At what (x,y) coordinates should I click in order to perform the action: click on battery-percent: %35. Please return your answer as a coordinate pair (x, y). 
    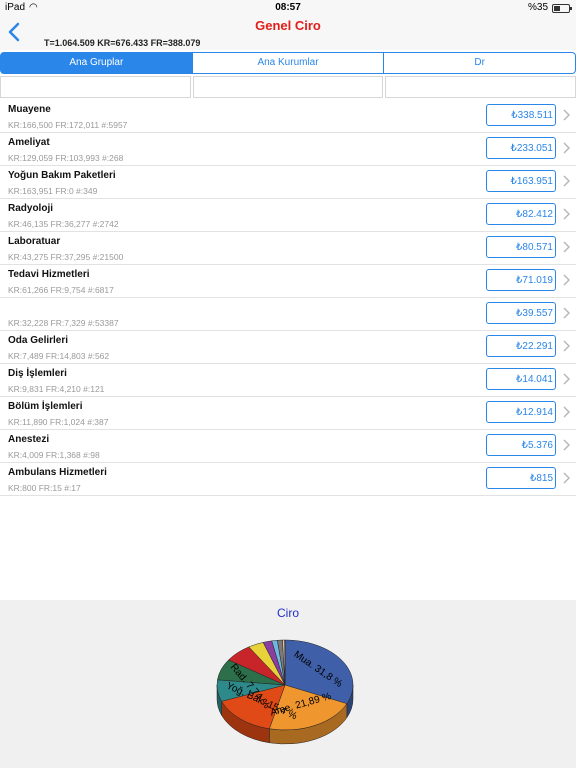
    Looking at the image, I should click on (537, 7).